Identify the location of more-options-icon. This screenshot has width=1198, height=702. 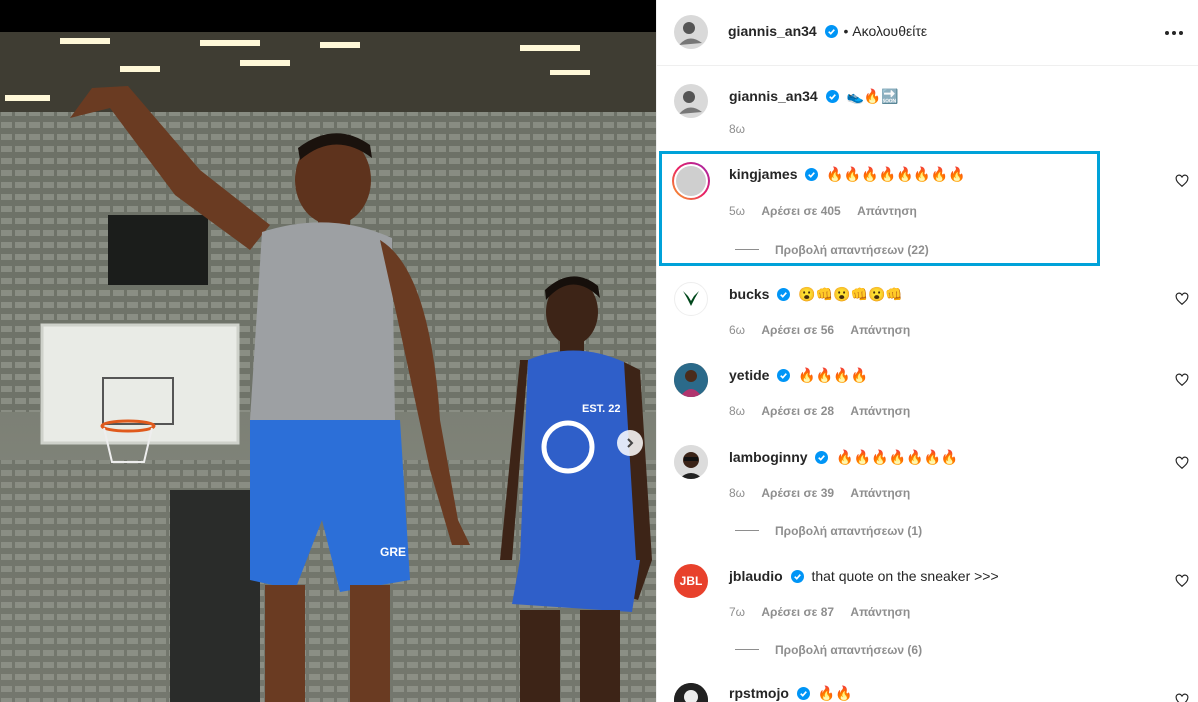
(1174, 33).